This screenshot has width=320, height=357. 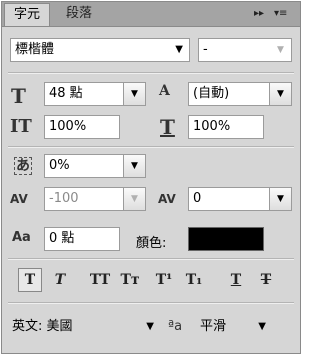 I want to click on strikethrough-button: T, so click(x=266, y=280).